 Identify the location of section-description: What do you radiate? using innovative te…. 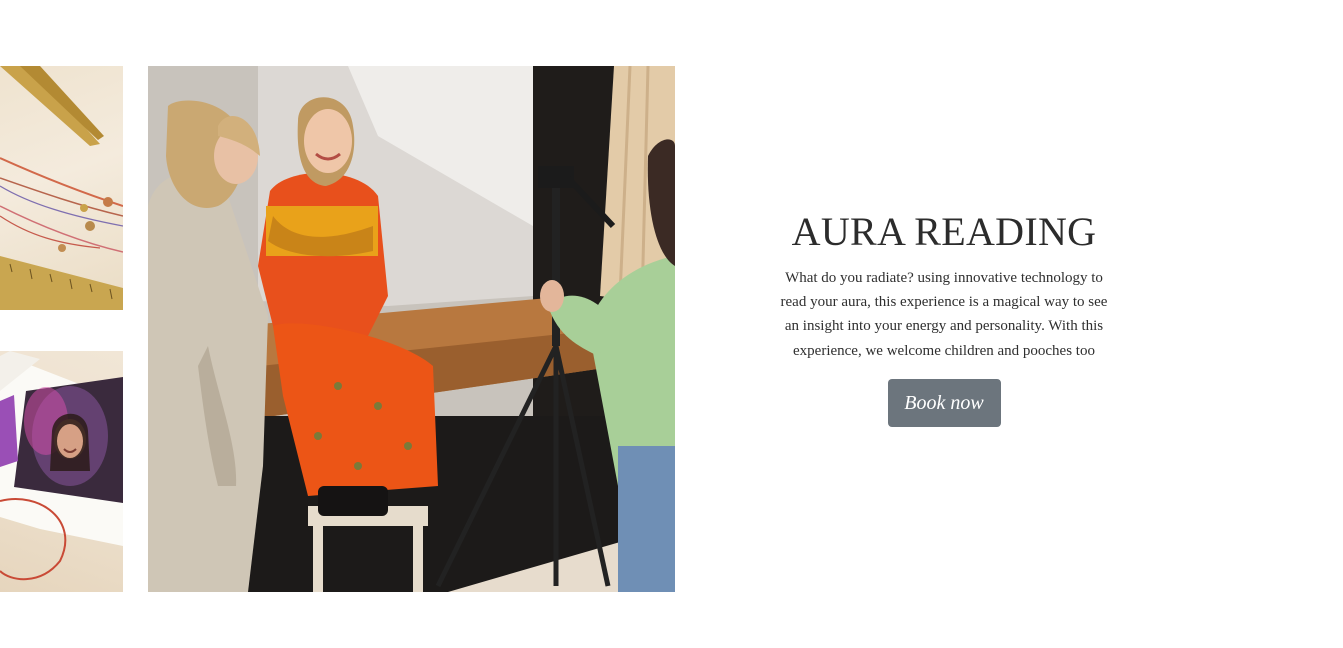
(944, 314).